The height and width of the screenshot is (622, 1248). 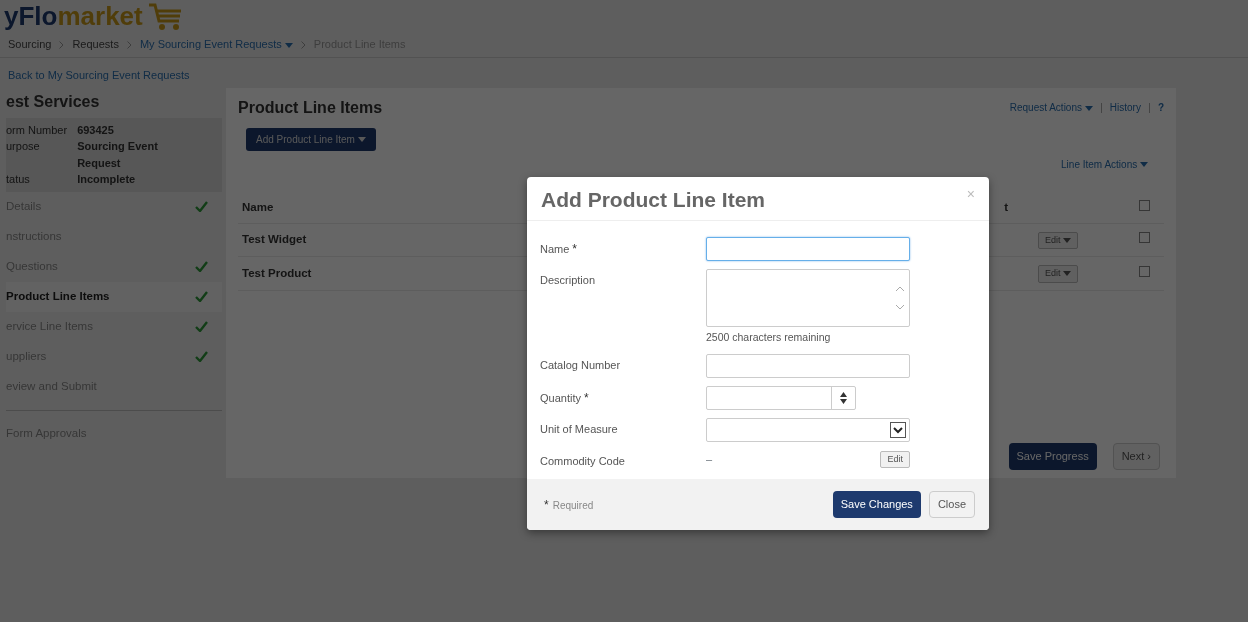 What do you see at coordinates (1125, 107) in the screenshot?
I see `history-link: History` at bounding box center [1125, 107].